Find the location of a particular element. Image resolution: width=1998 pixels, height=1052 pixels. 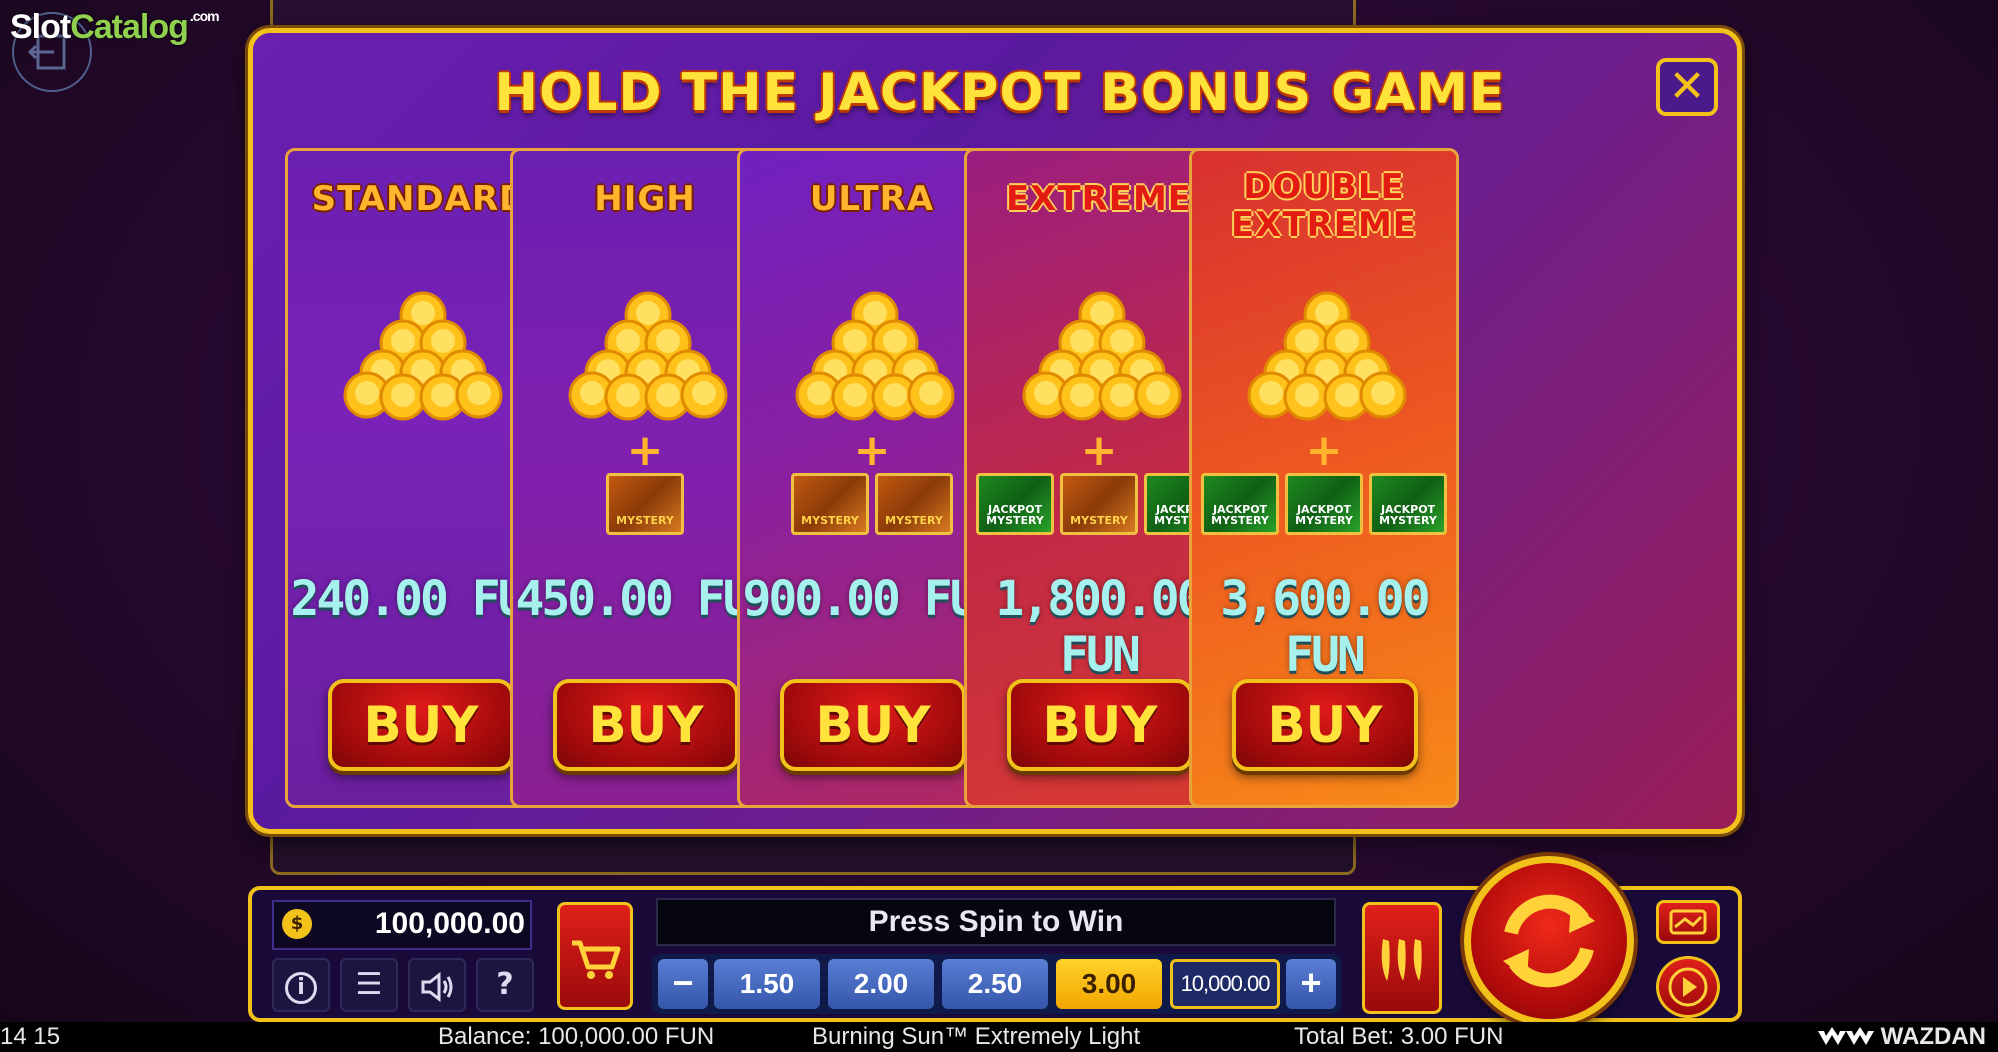

wazdan-brand: WAZDAN is located at coordinates (1933, 1036).